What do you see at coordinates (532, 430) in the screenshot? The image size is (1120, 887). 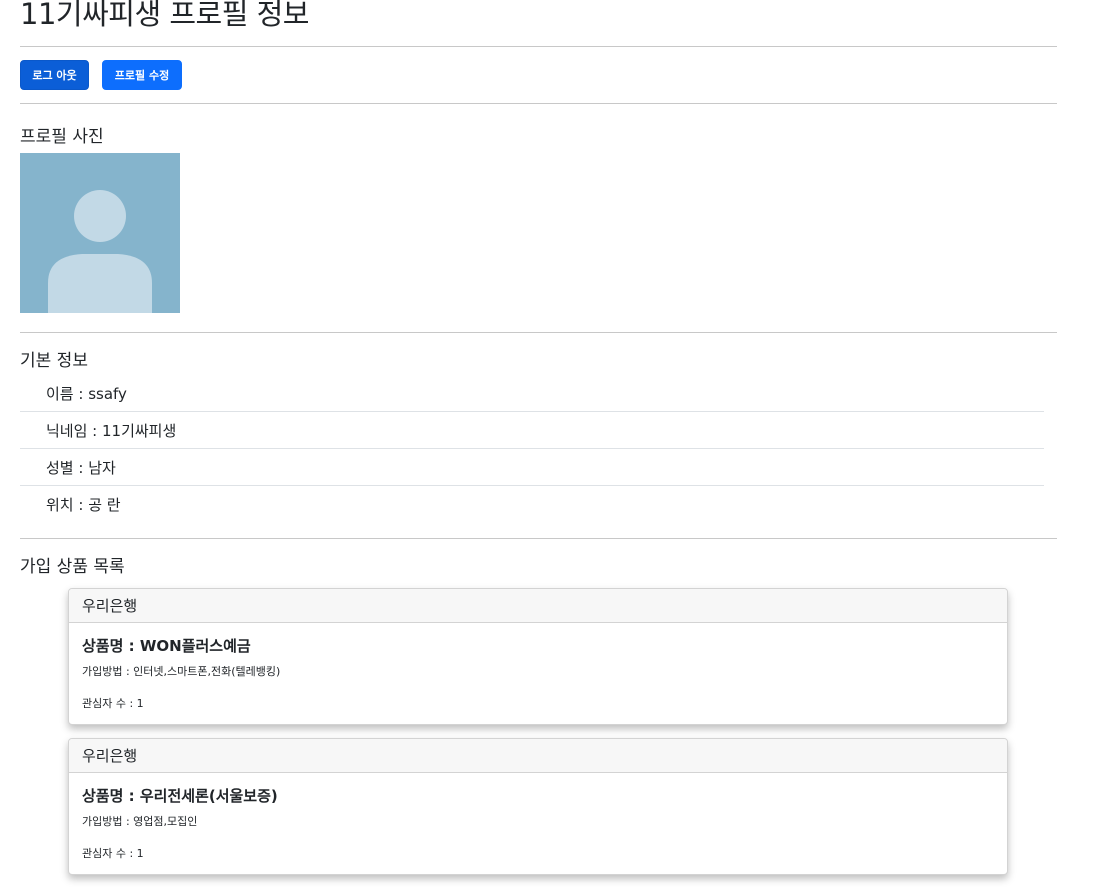 I see `info-item-nickname: 닉네임 : 11기싸피생` at bounding box center [532, 430].